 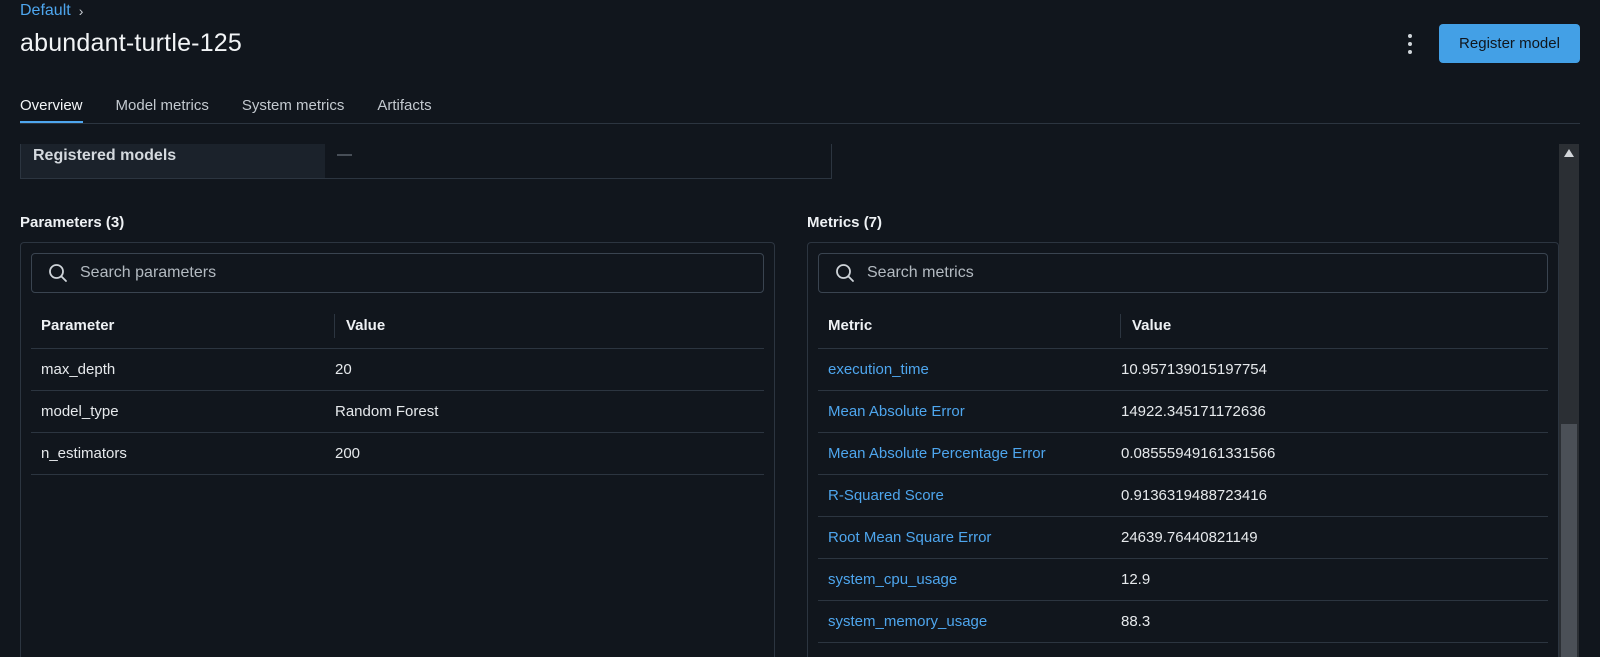 I want to click on metric-value: 12.9, so click(x=1136, y=579).